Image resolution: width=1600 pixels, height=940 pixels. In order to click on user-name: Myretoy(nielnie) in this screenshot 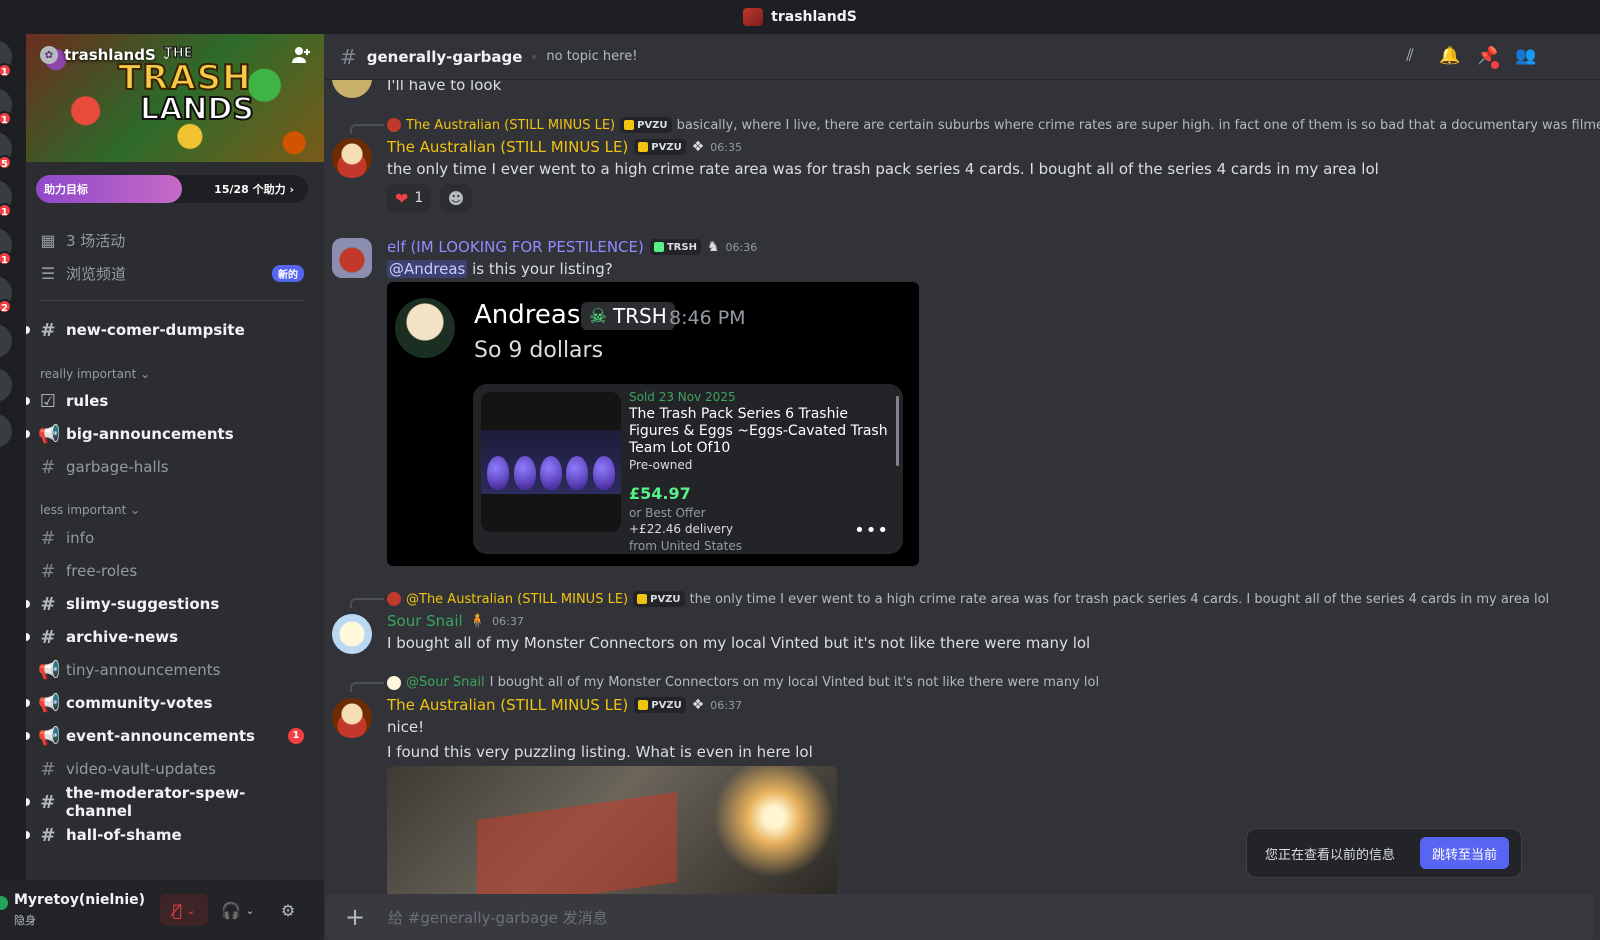, I will do `click(79, 900)`.